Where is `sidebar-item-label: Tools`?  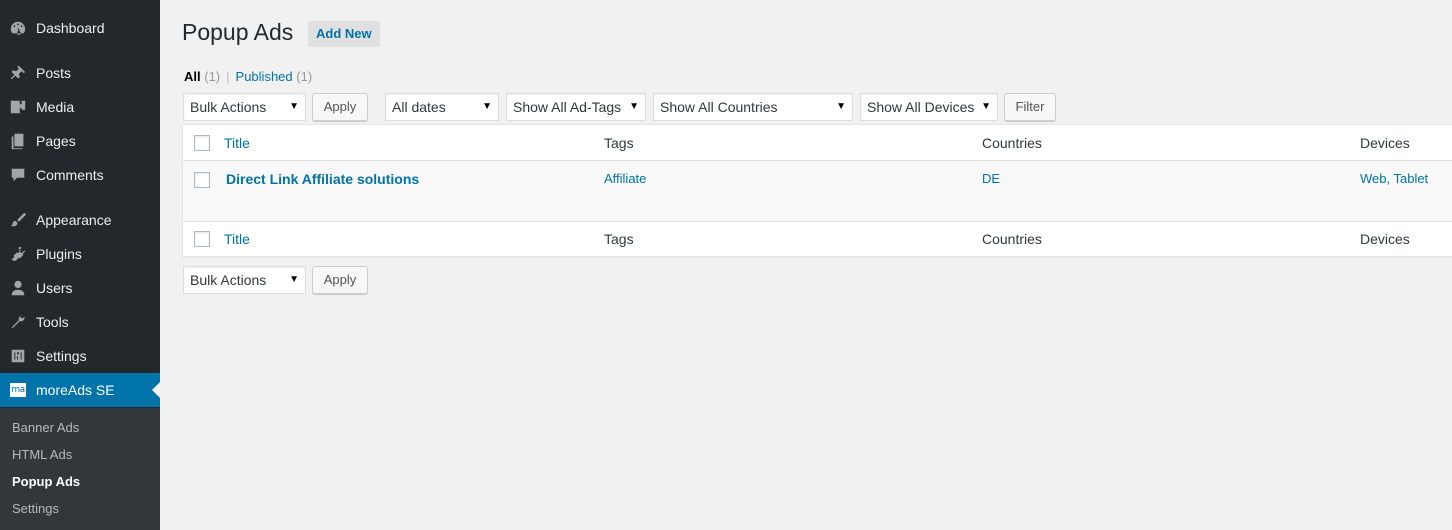
sidebar-item-label: Tools is located at coordinates (52, 322).